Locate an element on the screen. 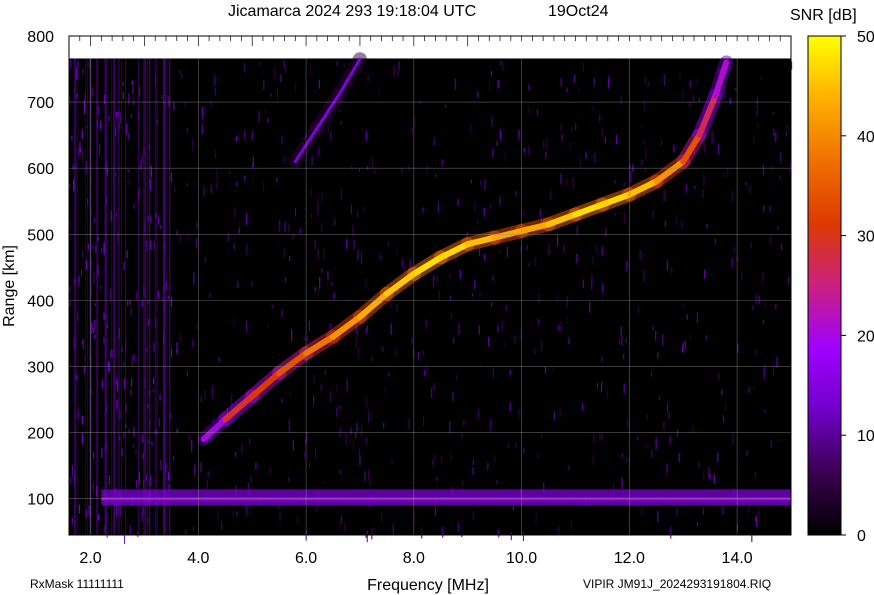 Image resolution: width=874 pixels, height=595 pixels. x-axis-label: Frequency [MHz] is located at coordinates (428, 585).